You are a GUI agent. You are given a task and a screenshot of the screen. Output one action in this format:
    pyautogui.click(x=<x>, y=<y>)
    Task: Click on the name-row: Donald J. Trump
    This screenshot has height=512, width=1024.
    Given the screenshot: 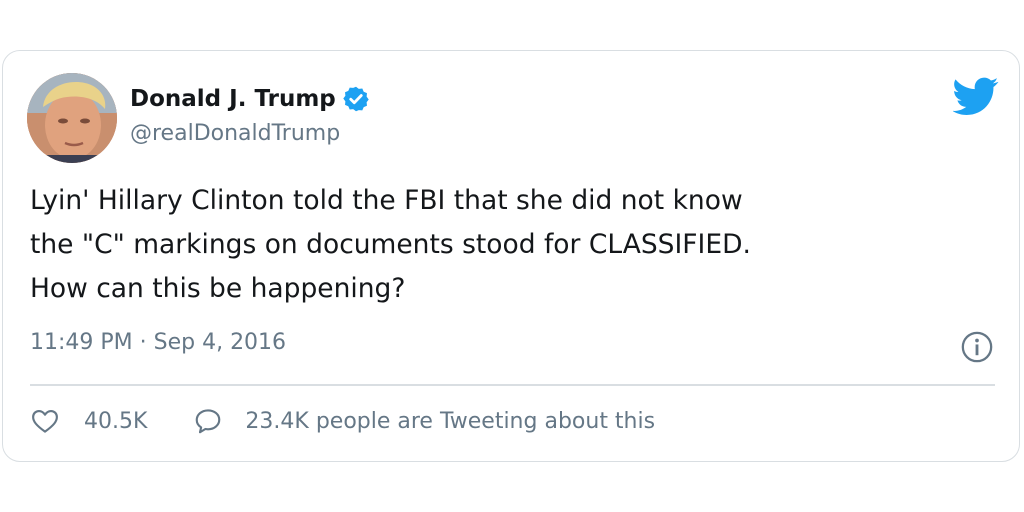 What is the action you would take?
    pyautogui.click(x=250, y=99)
    